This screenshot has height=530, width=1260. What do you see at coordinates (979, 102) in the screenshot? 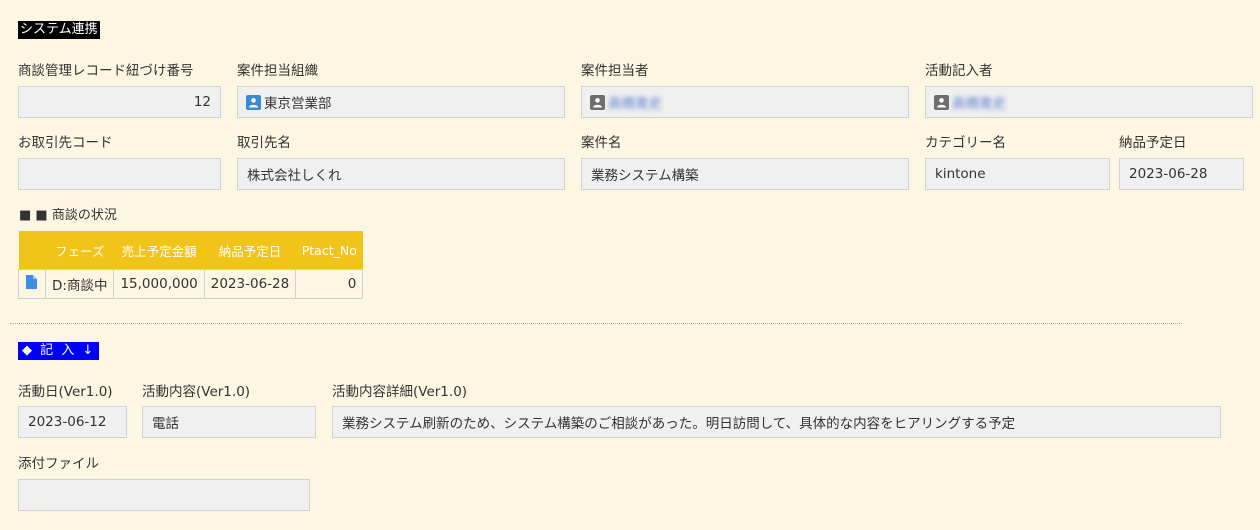
I see `recorder-value: 高橋寛史` at bounding box center [979, 102].